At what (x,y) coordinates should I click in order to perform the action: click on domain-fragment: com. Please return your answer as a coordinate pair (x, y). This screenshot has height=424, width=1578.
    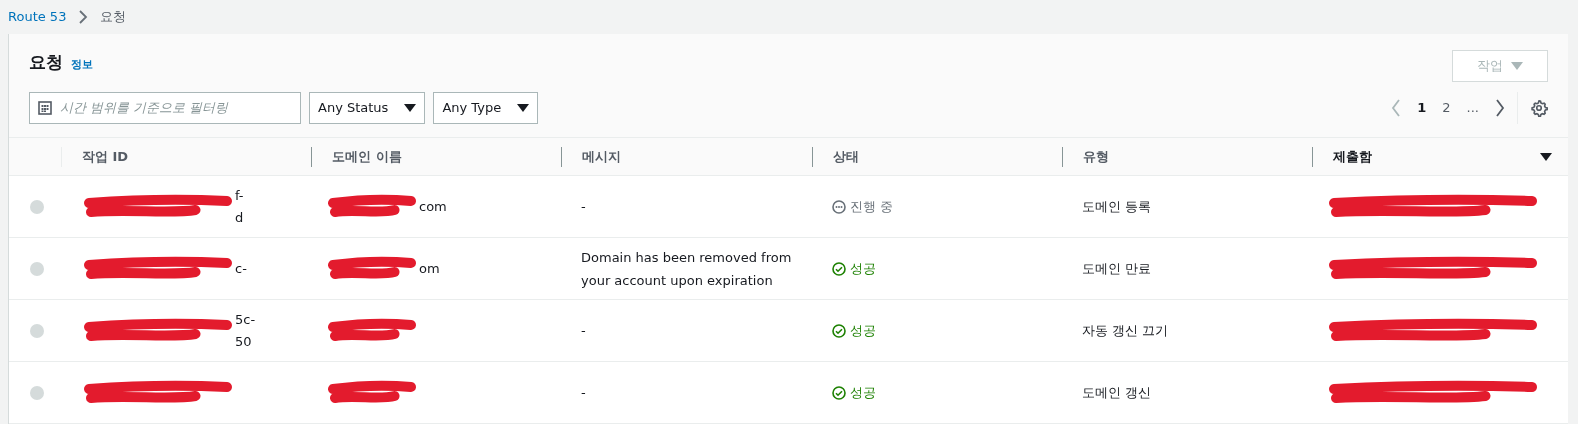
    Looking at the image, I should click on (433, 206).